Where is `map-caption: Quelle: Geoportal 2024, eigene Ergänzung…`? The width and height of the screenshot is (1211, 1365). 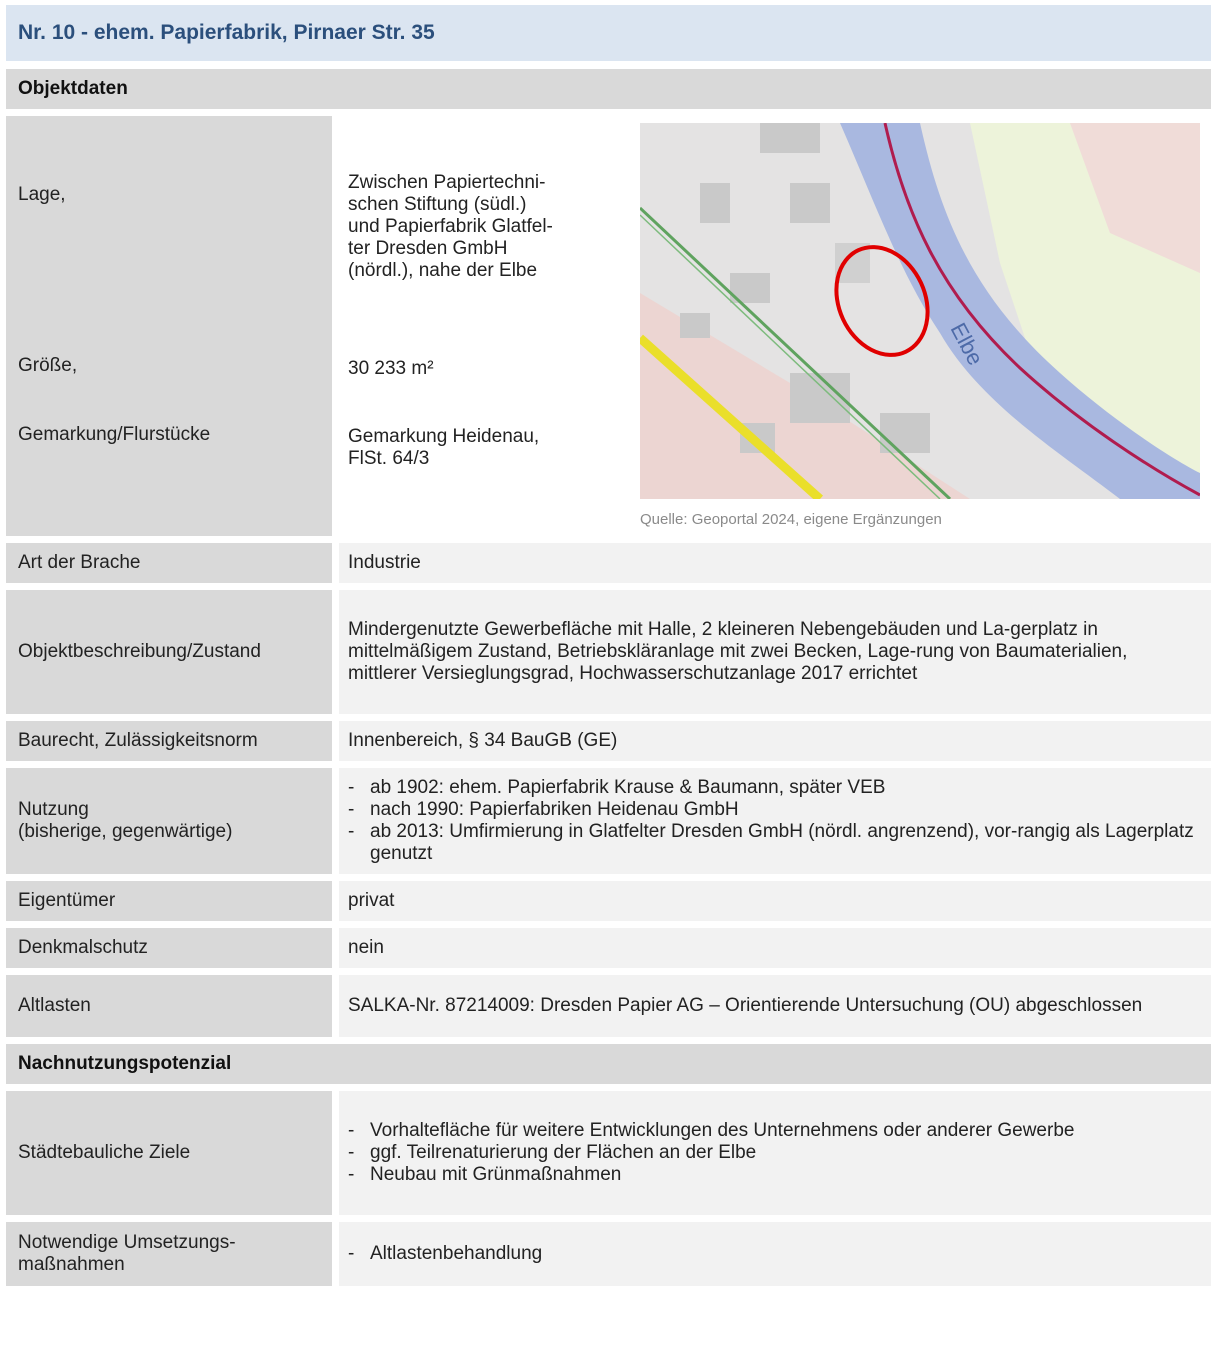 map-caption: Quelle: Geoportal 2024, eigene Ergänzung… is located at coordinates (791, 519).